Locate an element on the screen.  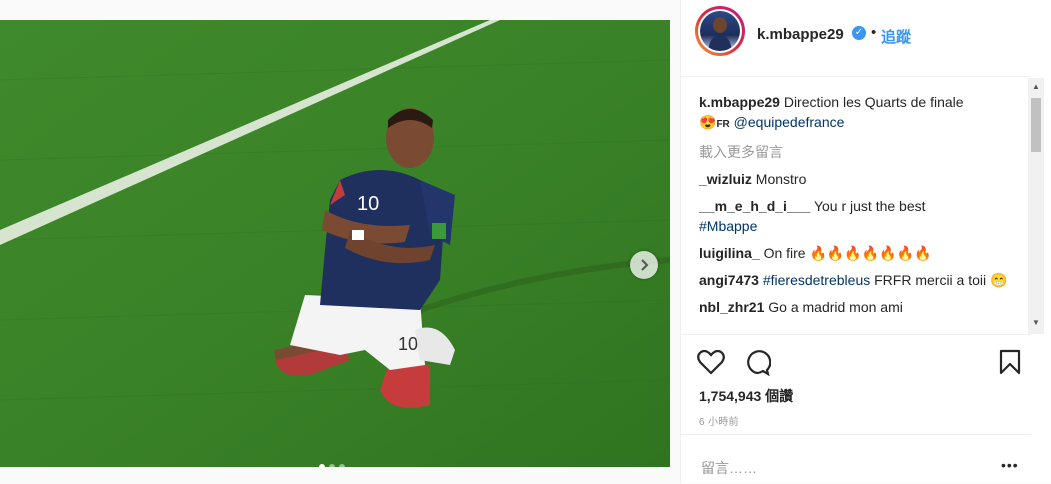
action-bar is located at coordinates (856, 359).